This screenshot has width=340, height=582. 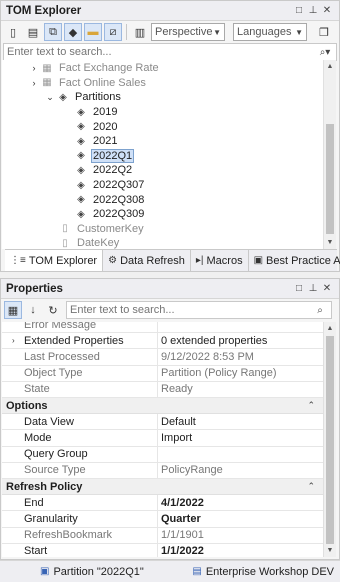 I want to click on properties-scrollbar: ▲ ▼, so click(x=329, y=439).